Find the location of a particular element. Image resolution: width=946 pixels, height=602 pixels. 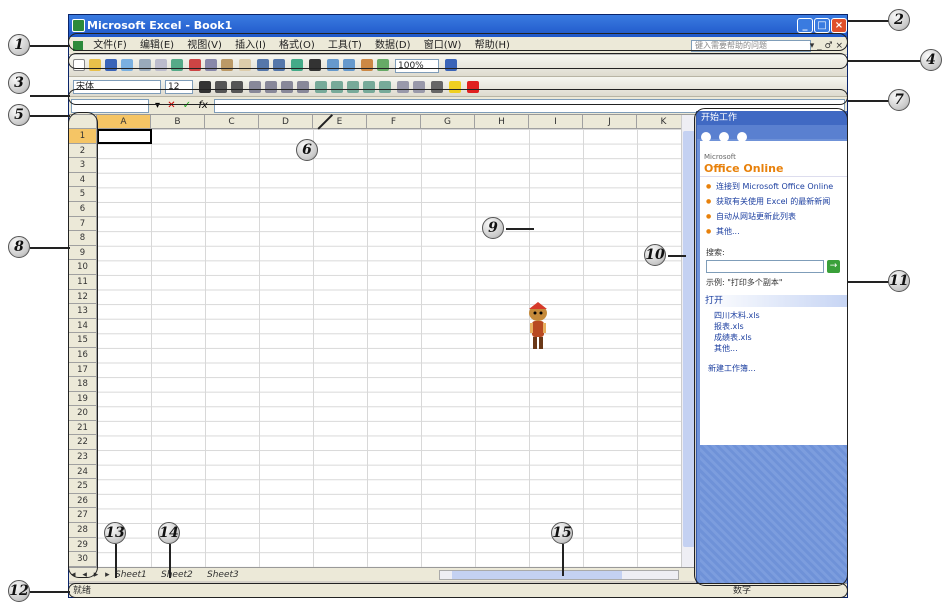

link-office-online: 连接到 Microsoft Office Online is located at coordinates (773, 186).